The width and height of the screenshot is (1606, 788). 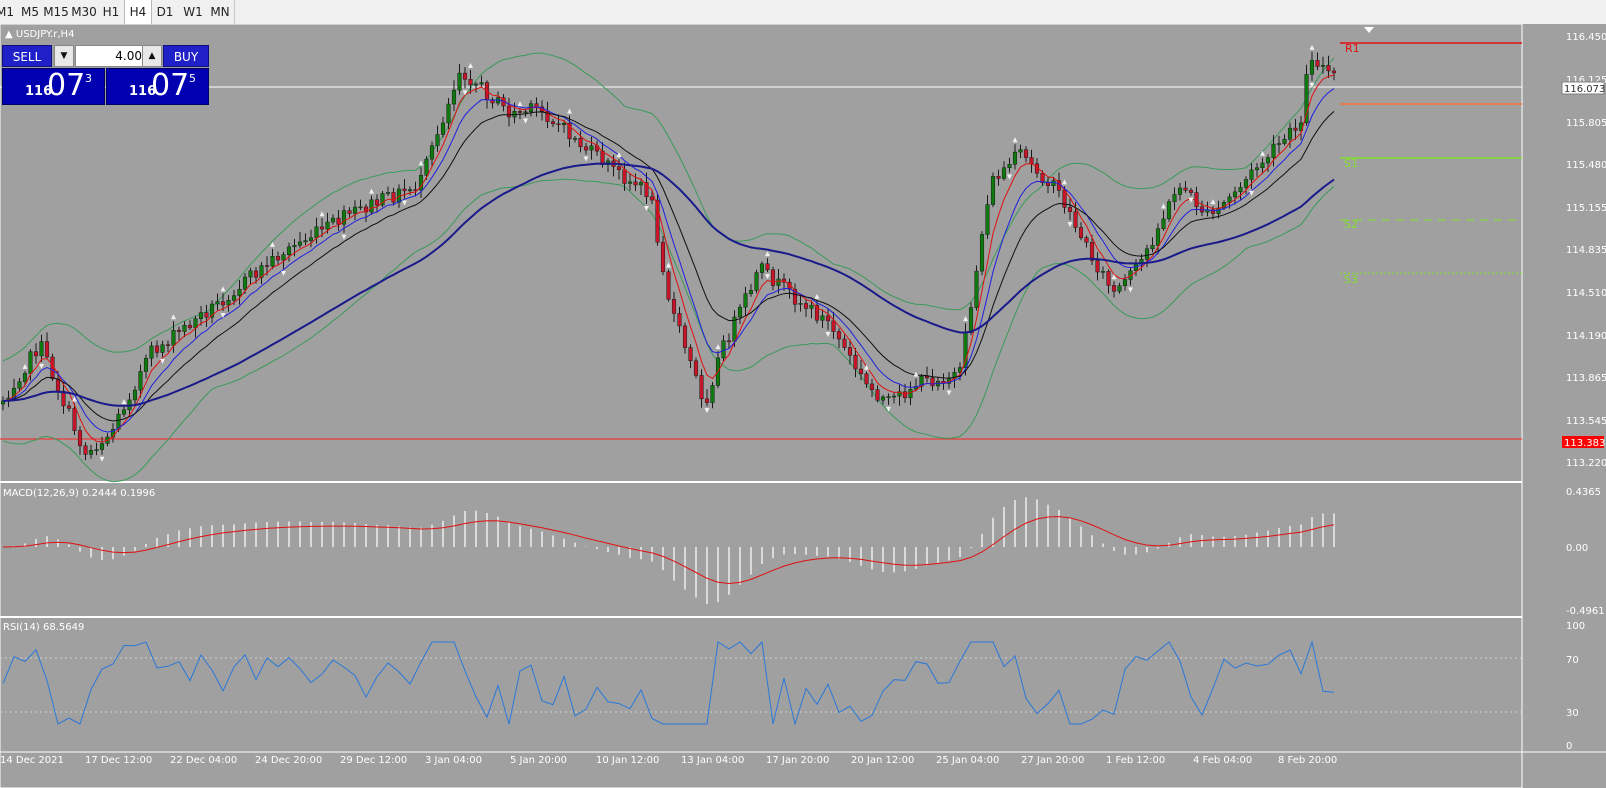 What do you see at coordinates (157, 86) in the screenshot?
I see `buy-price-display: 116 07 5` at bounding box center [157, 86].